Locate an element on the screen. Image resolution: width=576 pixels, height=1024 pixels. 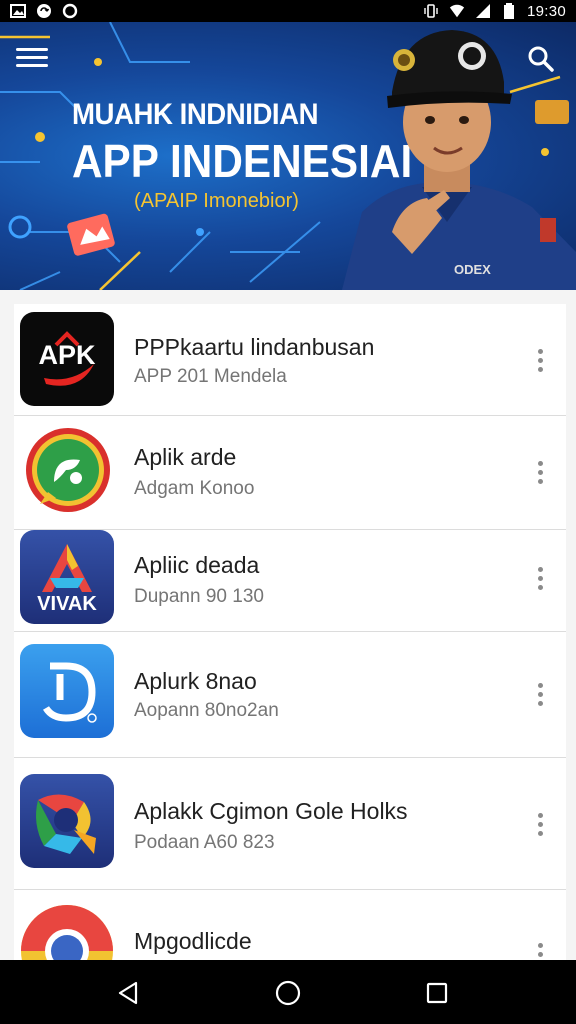
vivak-icon-label: VIVAK is located at coordinates (67, 604).